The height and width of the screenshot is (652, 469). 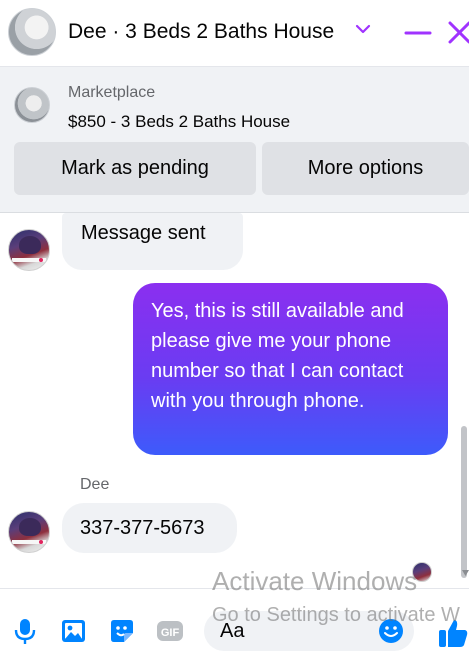 I want to click on close-icon, so click(x=457, y=32).